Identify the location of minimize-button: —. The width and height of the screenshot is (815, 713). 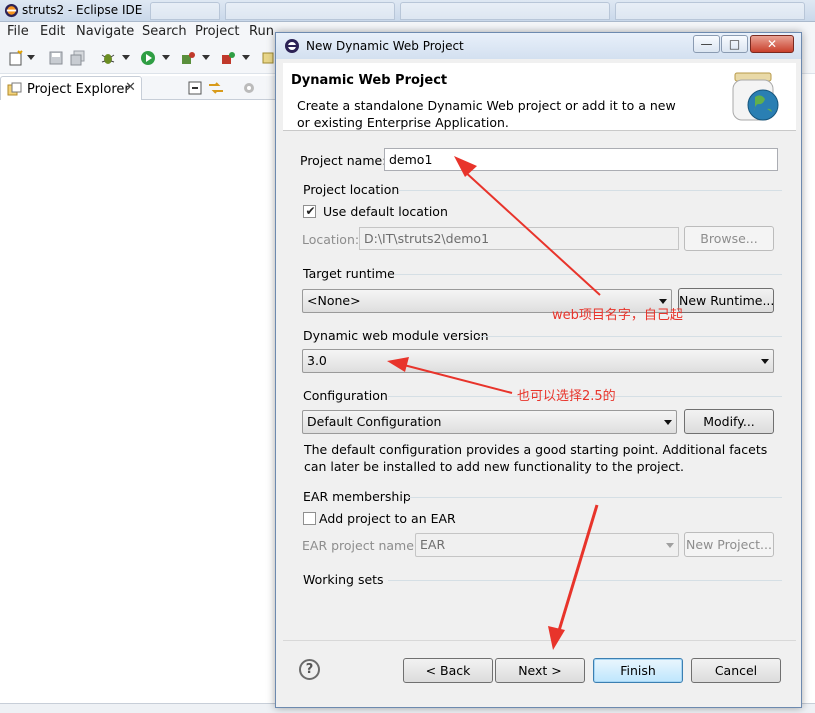
(706, 44).